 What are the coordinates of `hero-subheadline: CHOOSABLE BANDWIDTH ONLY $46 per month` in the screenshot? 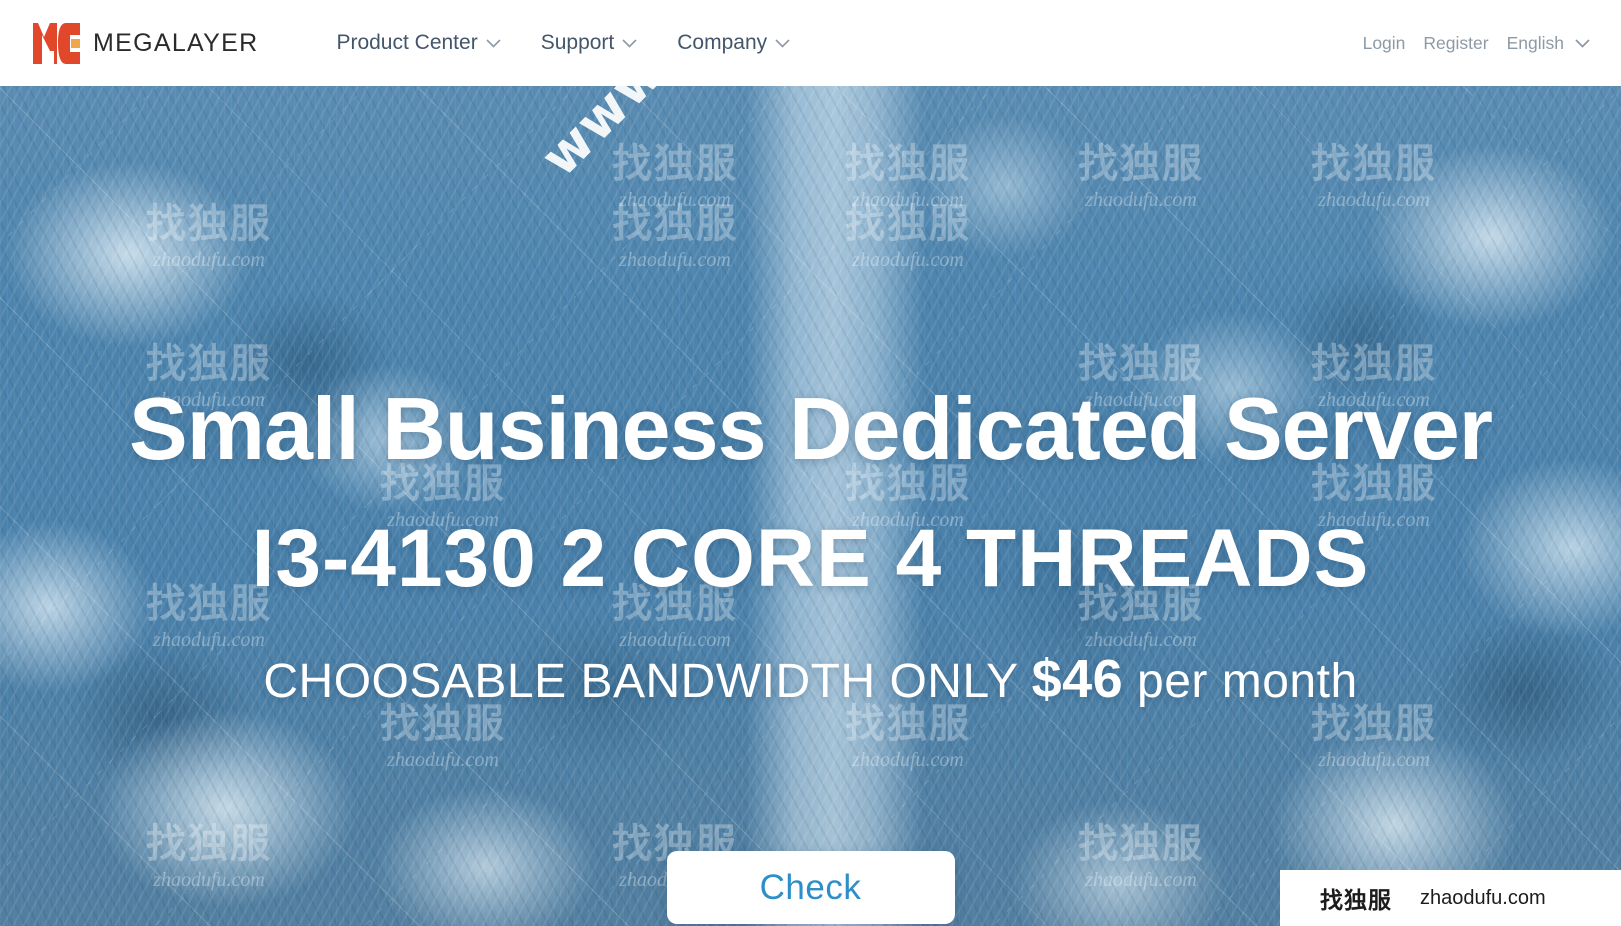 It's located at (810, 679).